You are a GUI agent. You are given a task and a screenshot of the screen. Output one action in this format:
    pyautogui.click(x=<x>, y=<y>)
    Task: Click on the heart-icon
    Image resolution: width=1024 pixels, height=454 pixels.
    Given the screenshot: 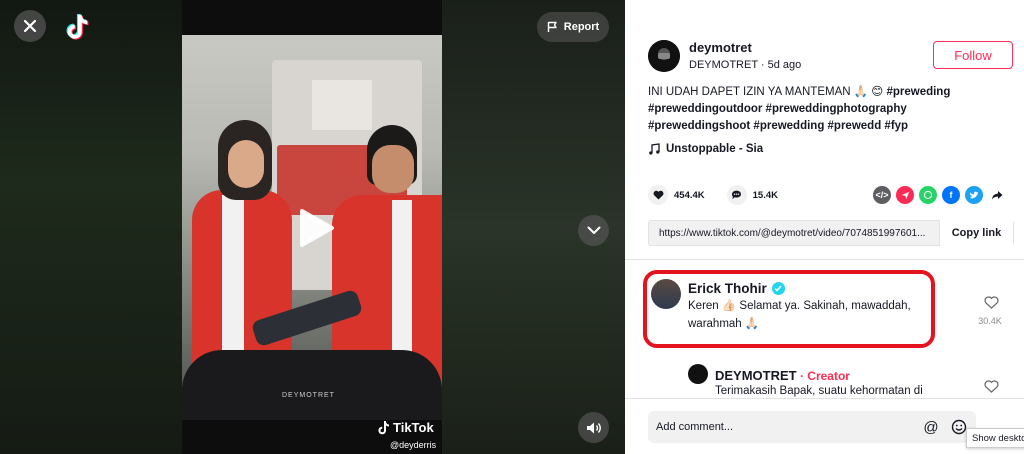 What is the action you would take?
    pyautogui.click(x=658, y=195)
    